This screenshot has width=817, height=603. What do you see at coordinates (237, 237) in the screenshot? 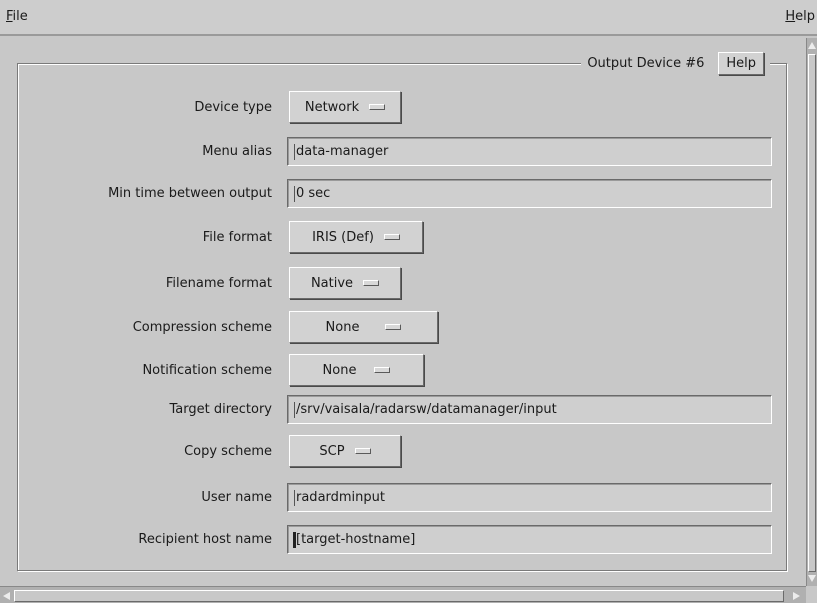
I see `file-format-label: File format` at bounding box center [237, 237].